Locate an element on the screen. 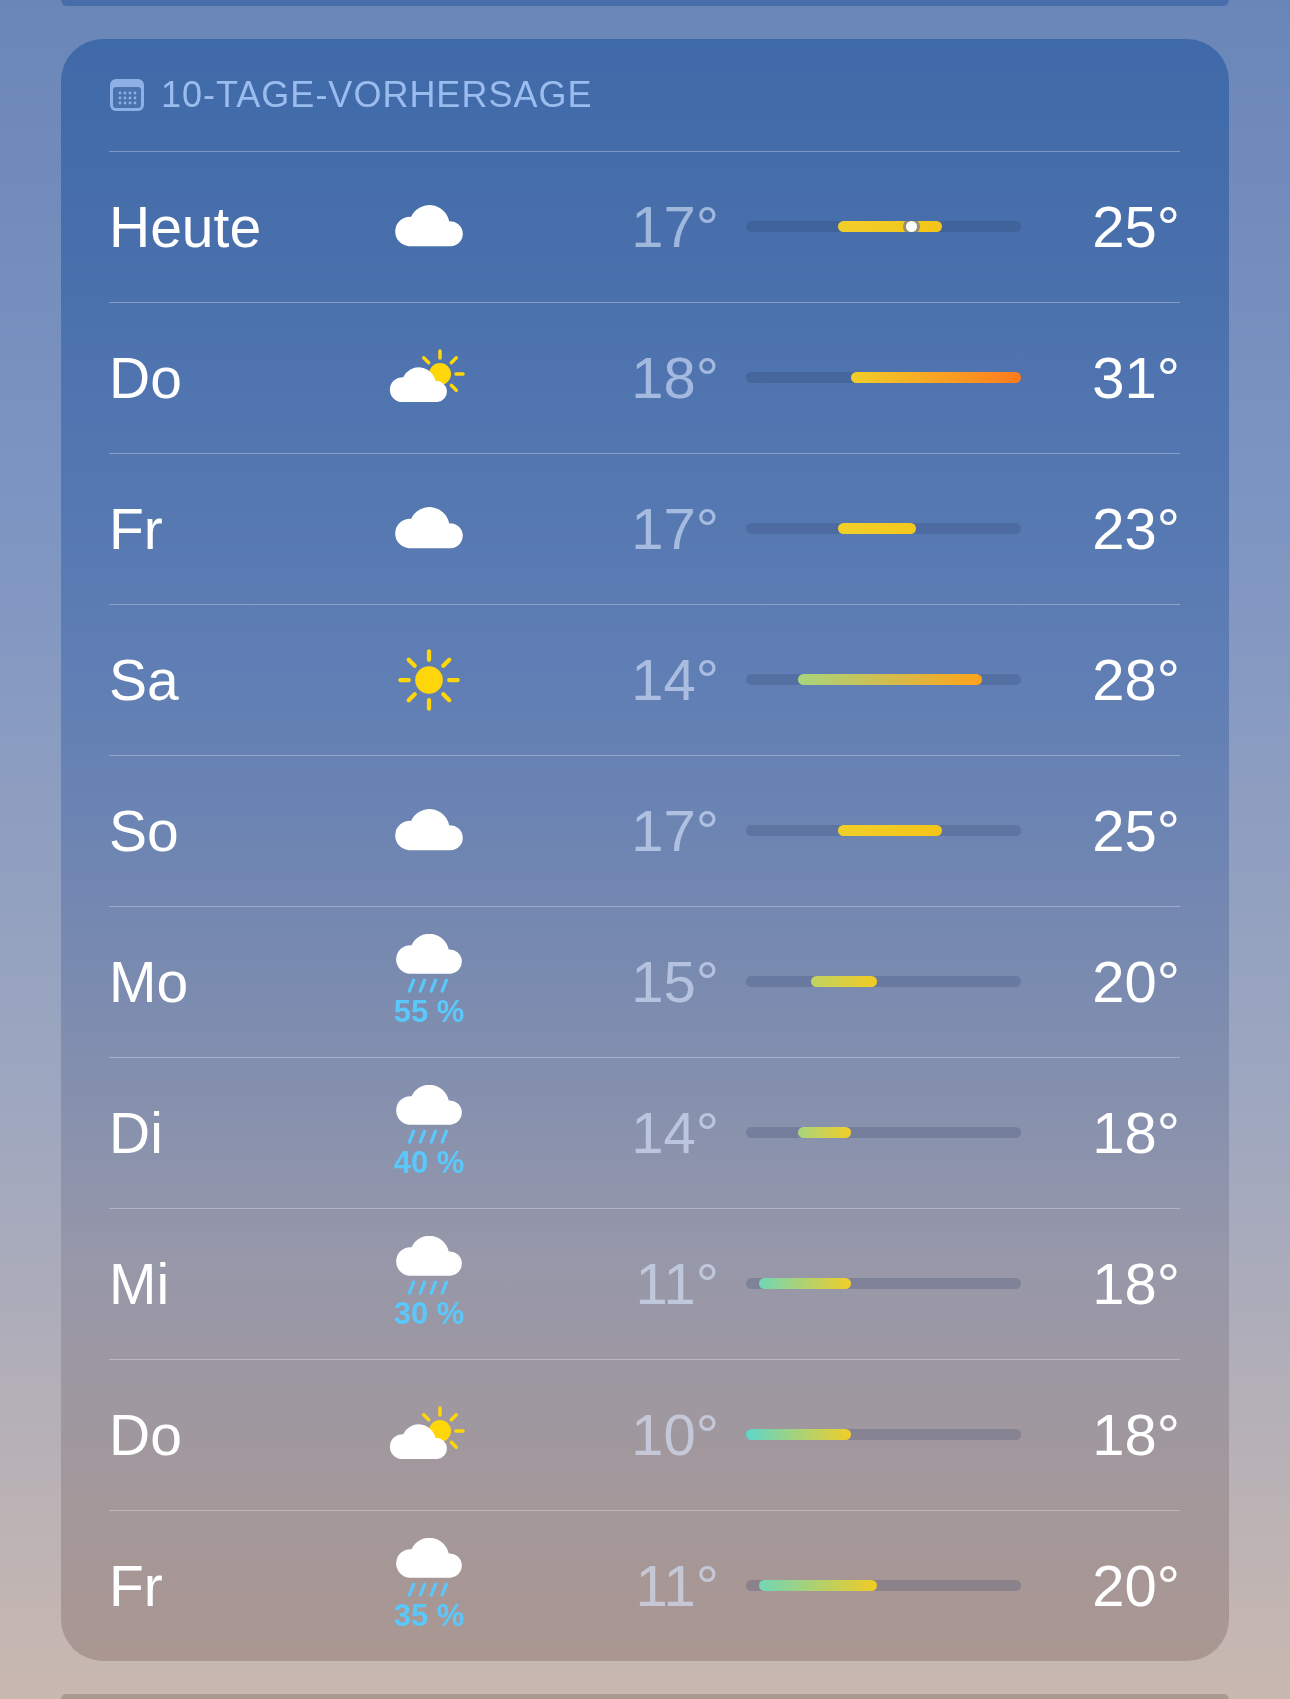  precipitation-chance: 40 % is located at coordinates (429, 1162).